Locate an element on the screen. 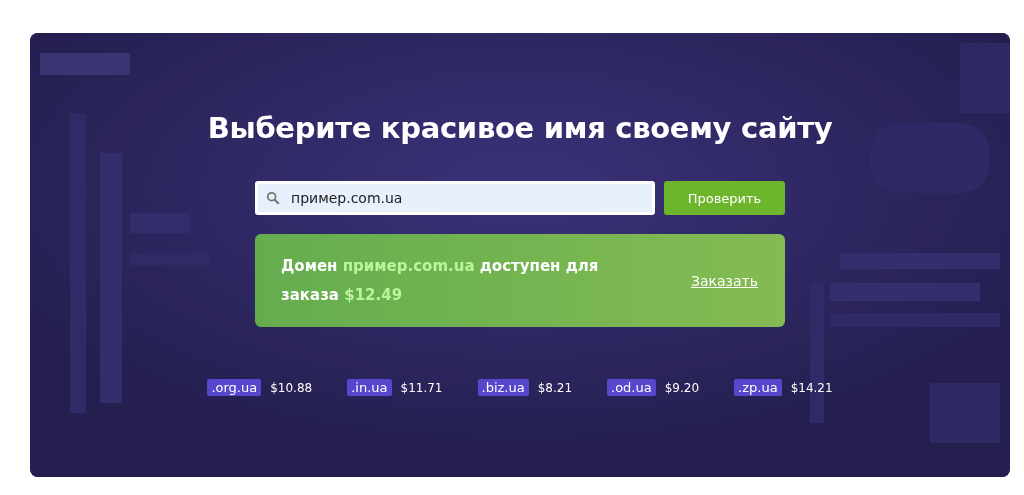  zone-tag: .org.ua is located at coordinates (234, 387).